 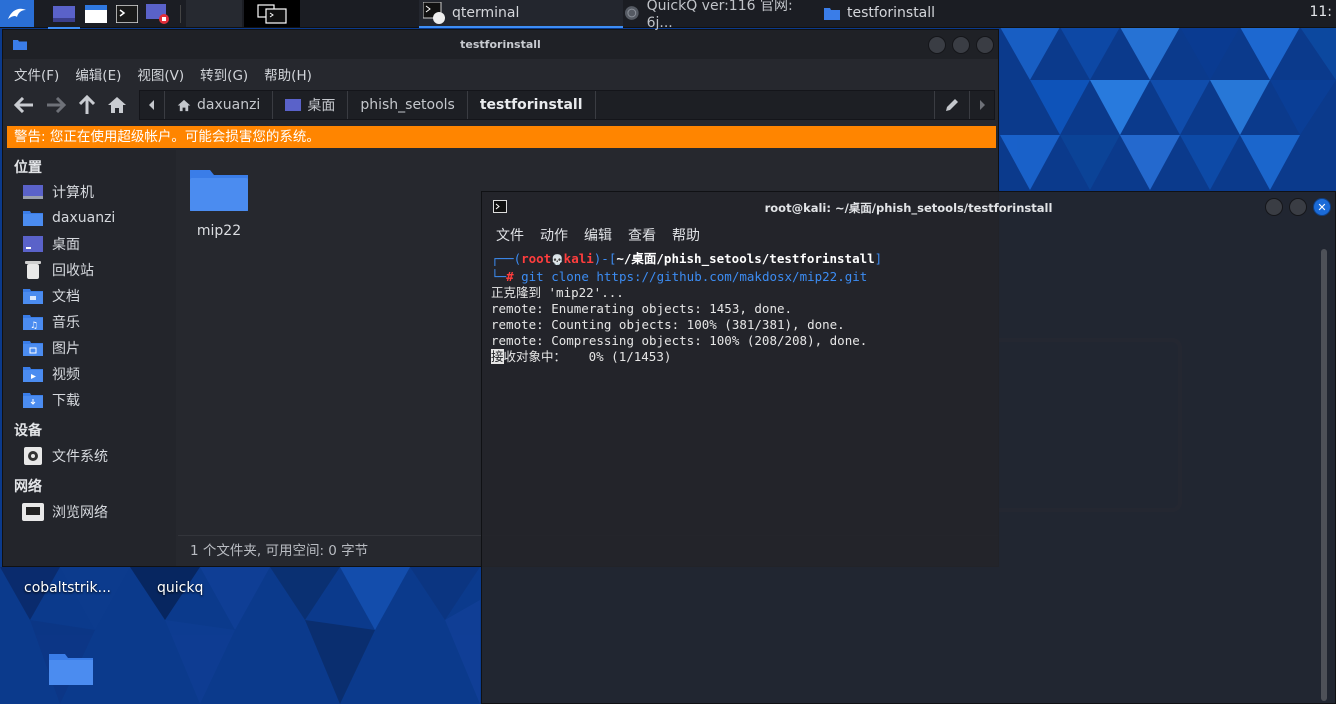 I want to click on launcher-file-manager, so click(x=96, y=13).